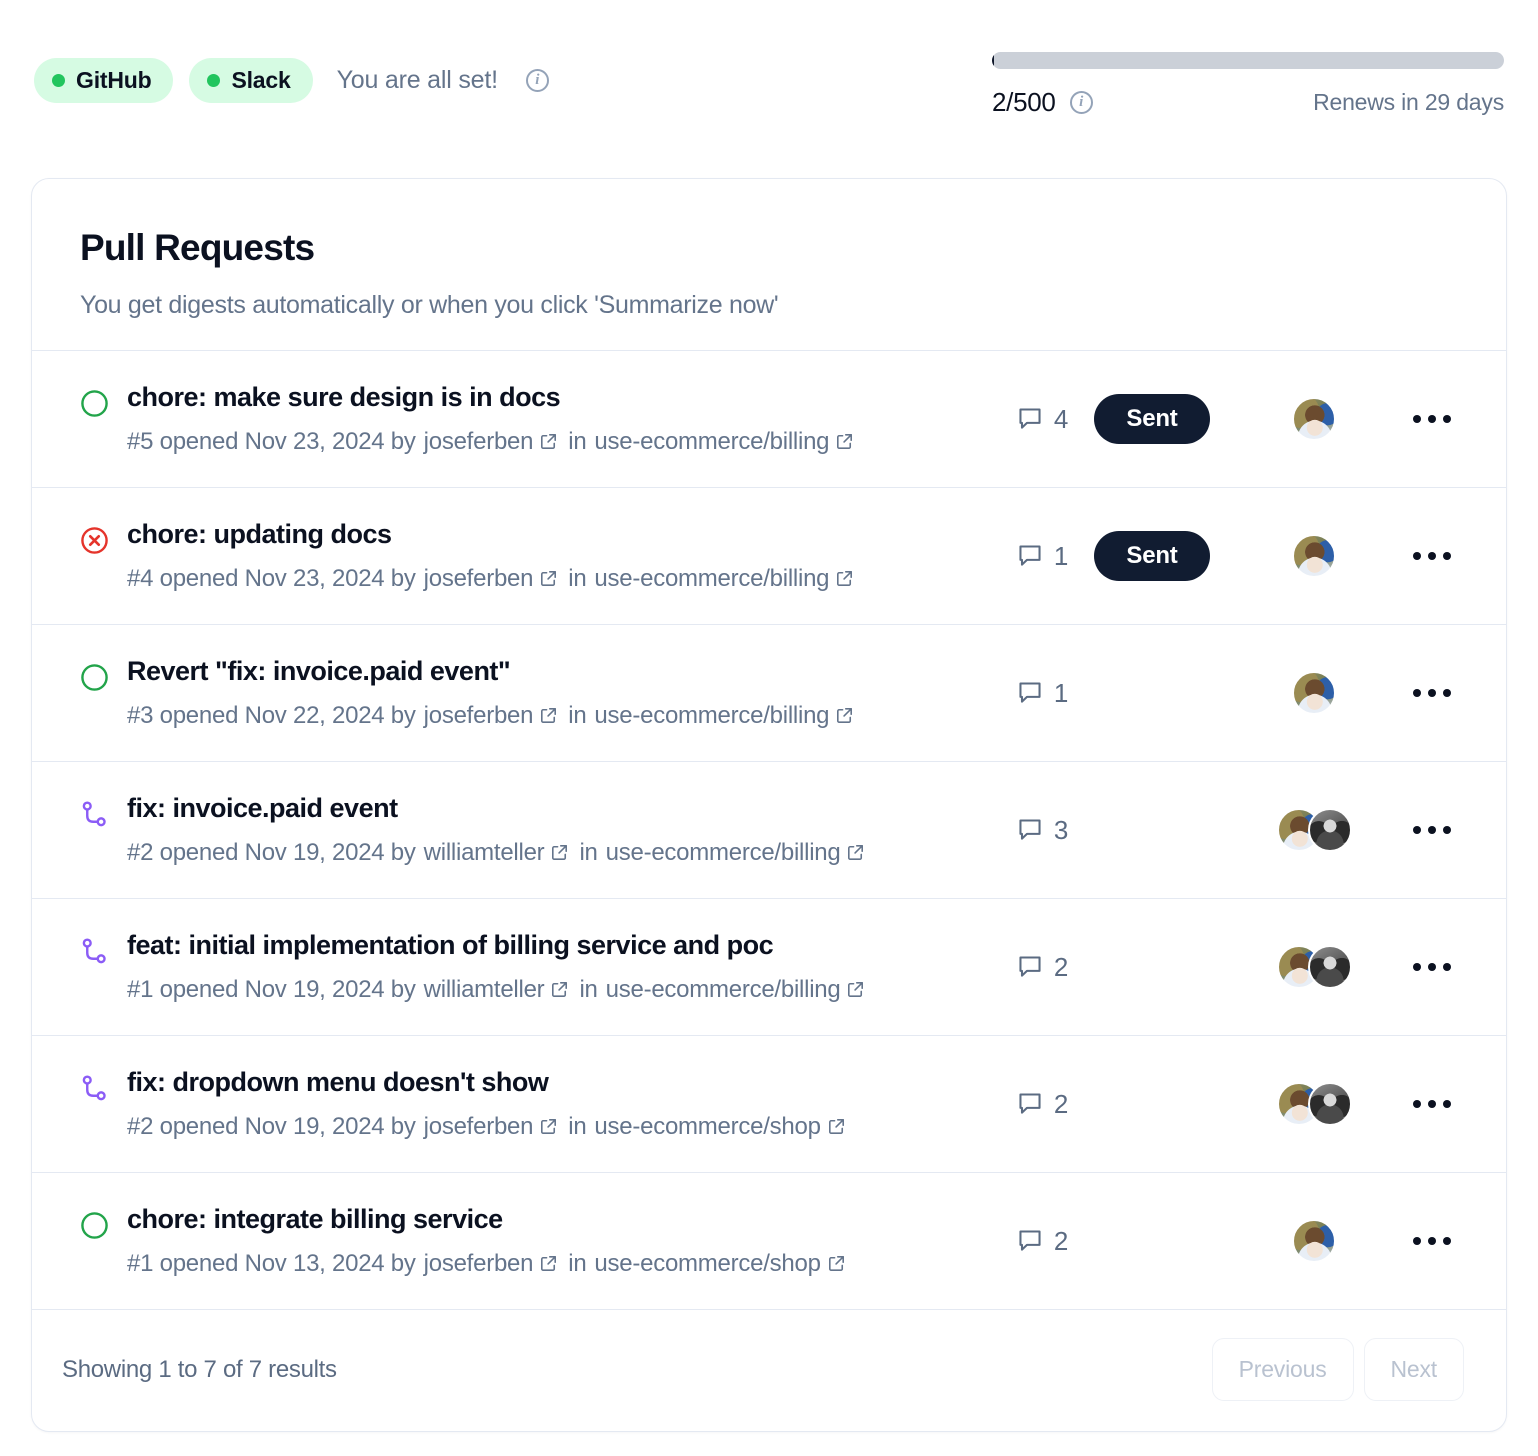 This screenshot has height=1456, width=1538. I want to click on previous-page-button: Previous, so click(1282, 1369).